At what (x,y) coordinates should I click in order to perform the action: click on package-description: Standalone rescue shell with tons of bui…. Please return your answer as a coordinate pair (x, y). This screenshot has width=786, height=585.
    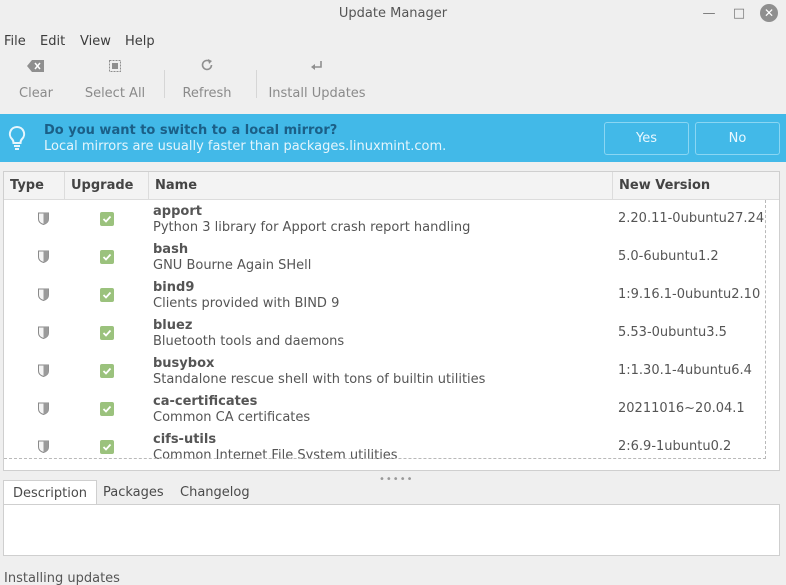
    Looking at the image, I should click on (319, 379).